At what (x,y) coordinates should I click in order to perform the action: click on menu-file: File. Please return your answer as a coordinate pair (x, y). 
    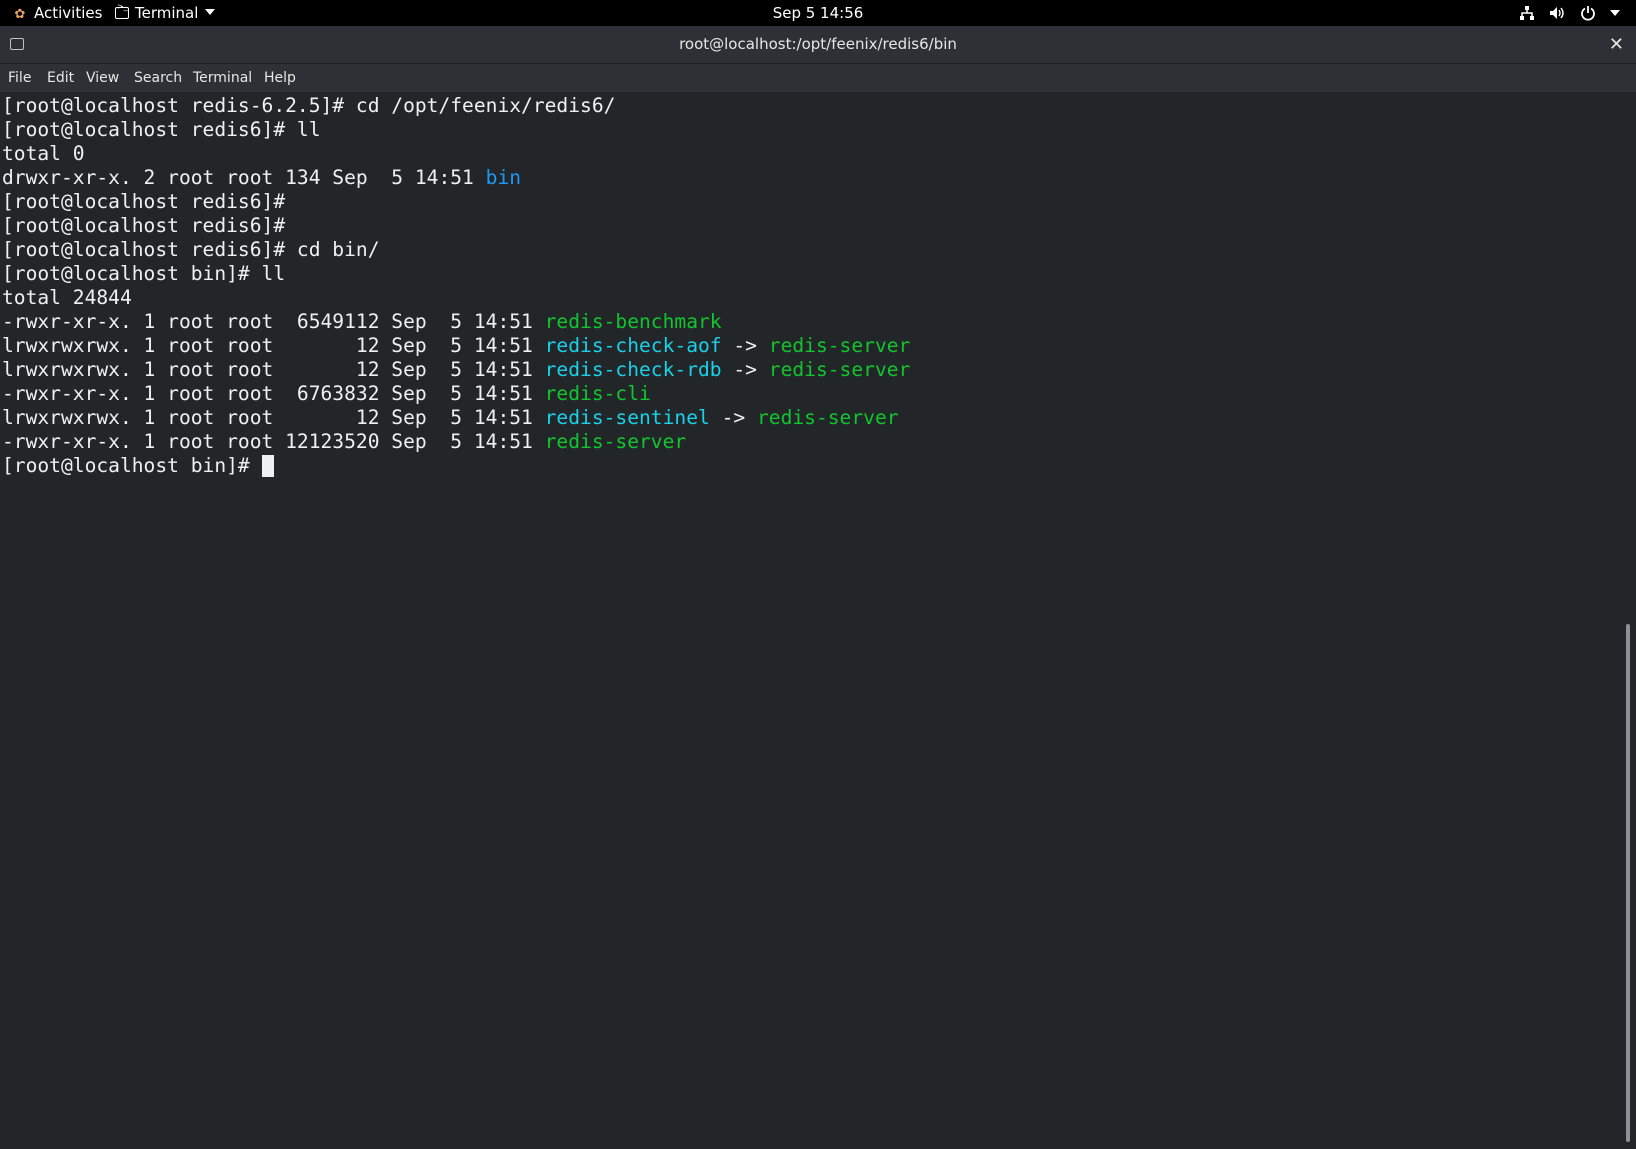
    Looking at the image, I should click on (19, 78).